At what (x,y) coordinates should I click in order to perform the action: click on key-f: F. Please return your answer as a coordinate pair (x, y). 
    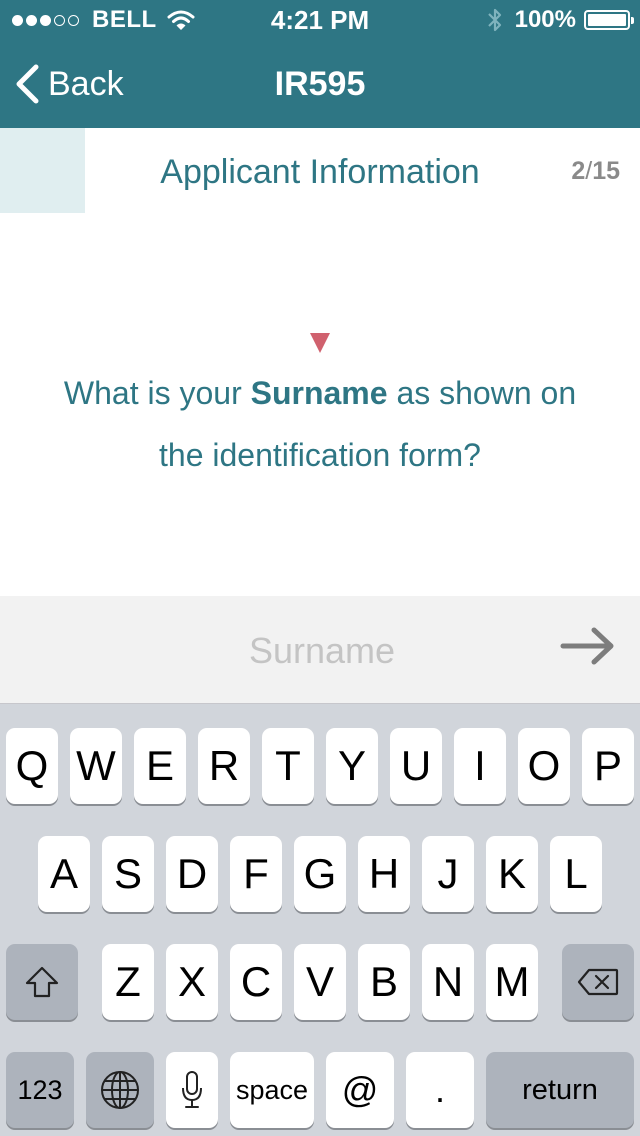
    Looking at the image, I should click on (256, 874).